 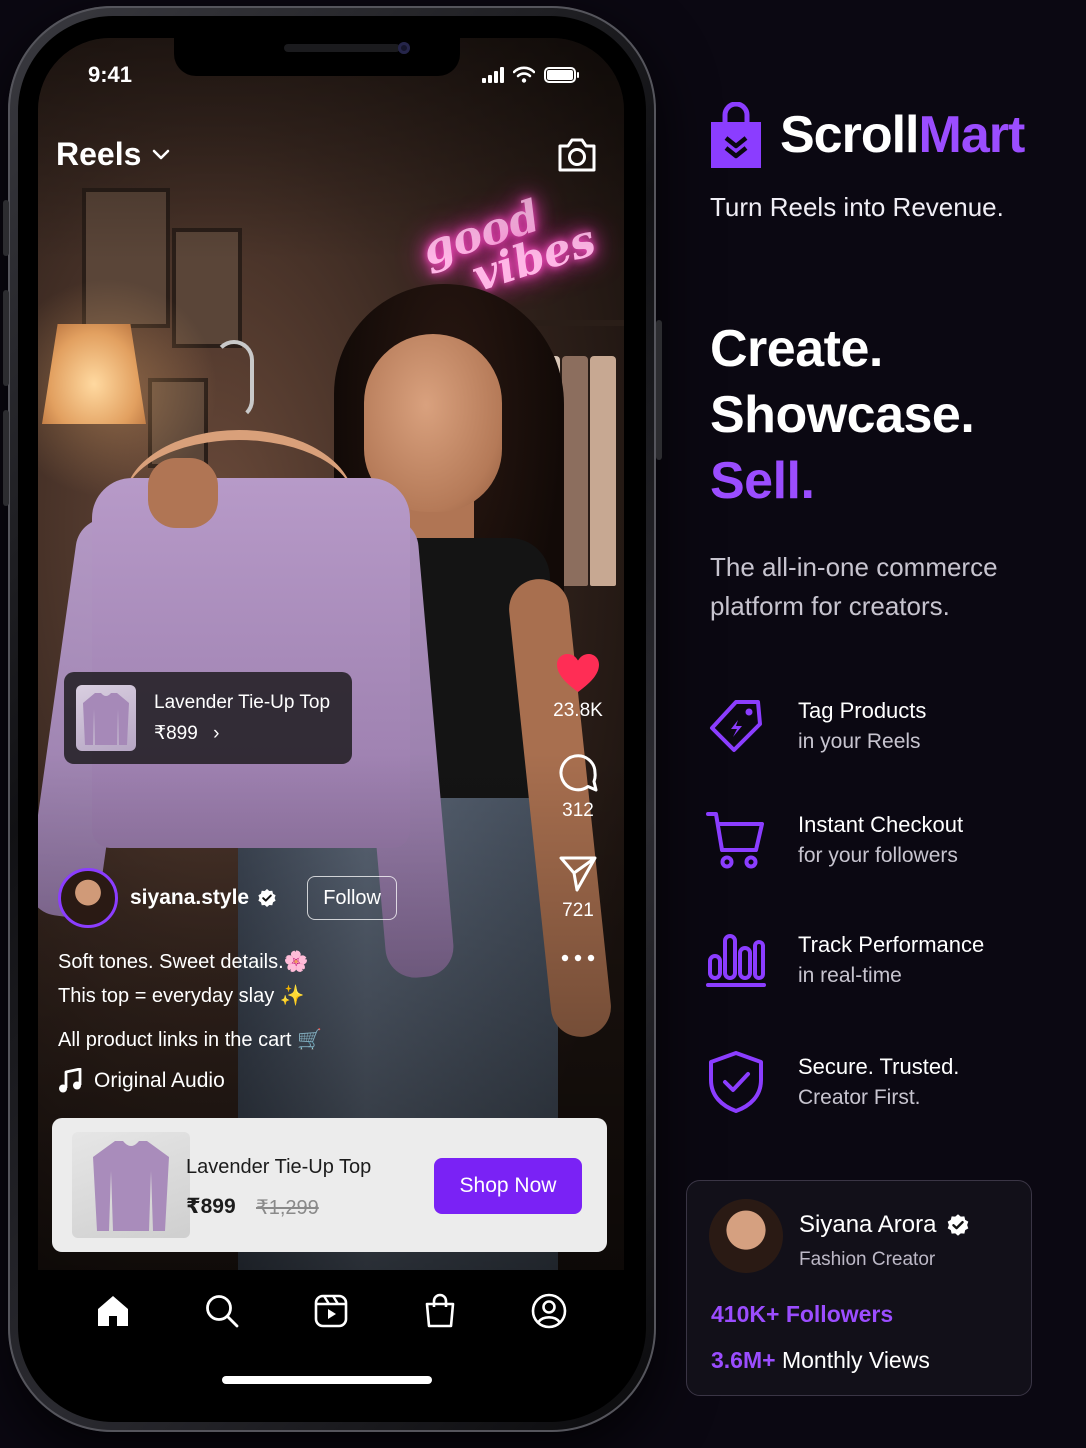 What do you see at coordinates (242, 733) in the screenshot?
I see `product-tag-price-row: ₹899 ›` at bounding box center [242, 733].